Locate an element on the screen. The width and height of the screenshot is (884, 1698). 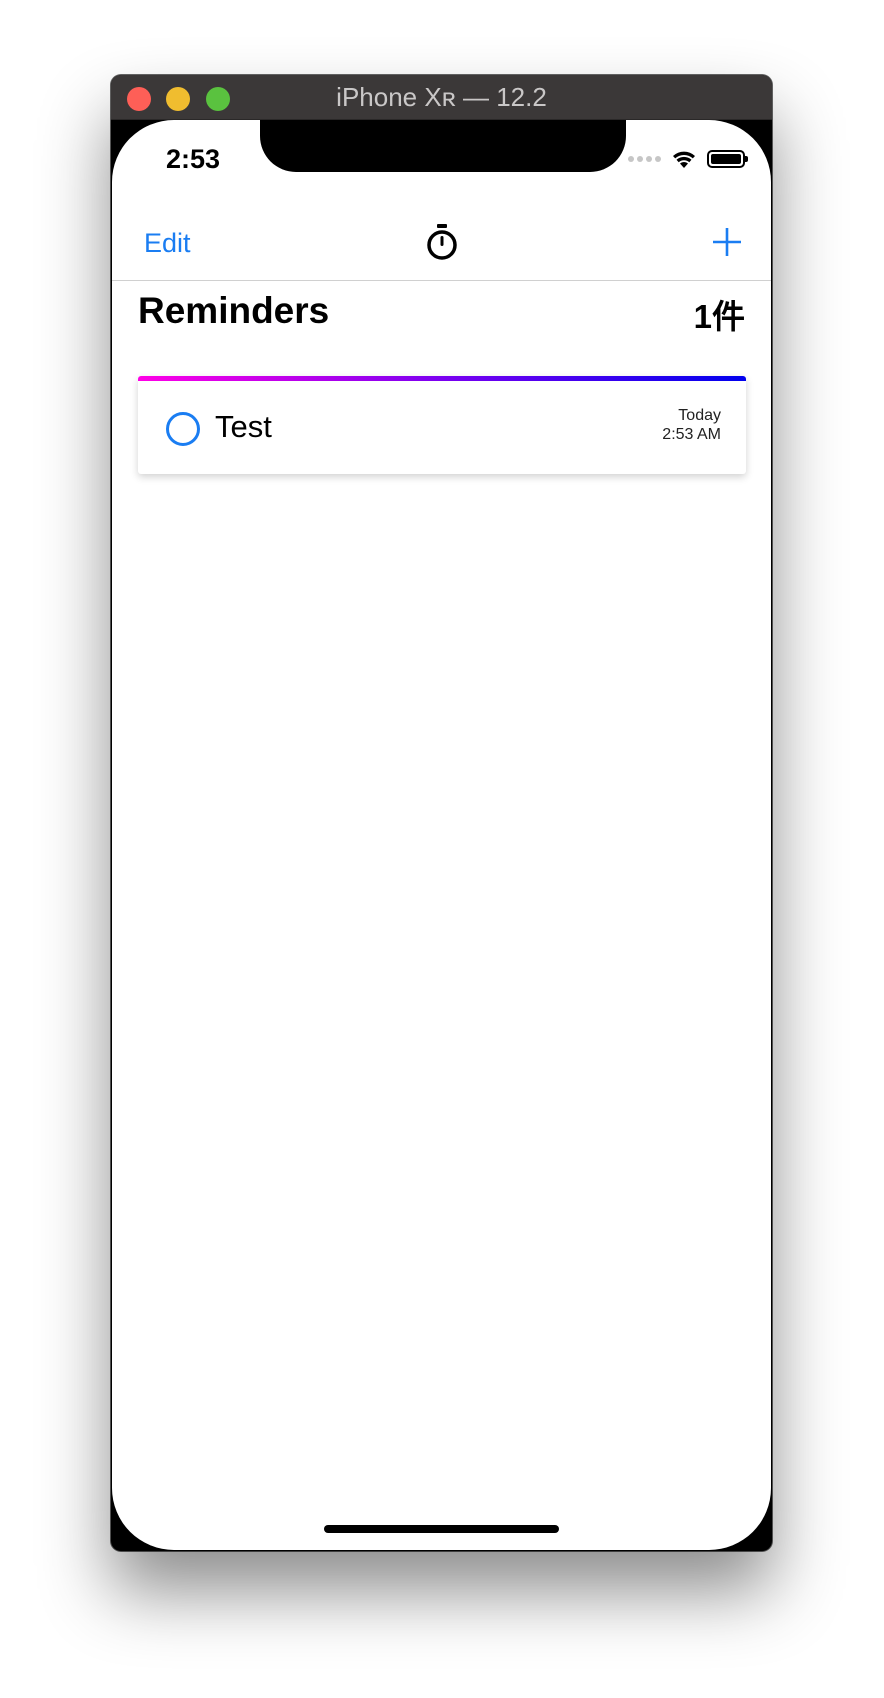
reminder-date: Today is located at coordinates (699, 415).